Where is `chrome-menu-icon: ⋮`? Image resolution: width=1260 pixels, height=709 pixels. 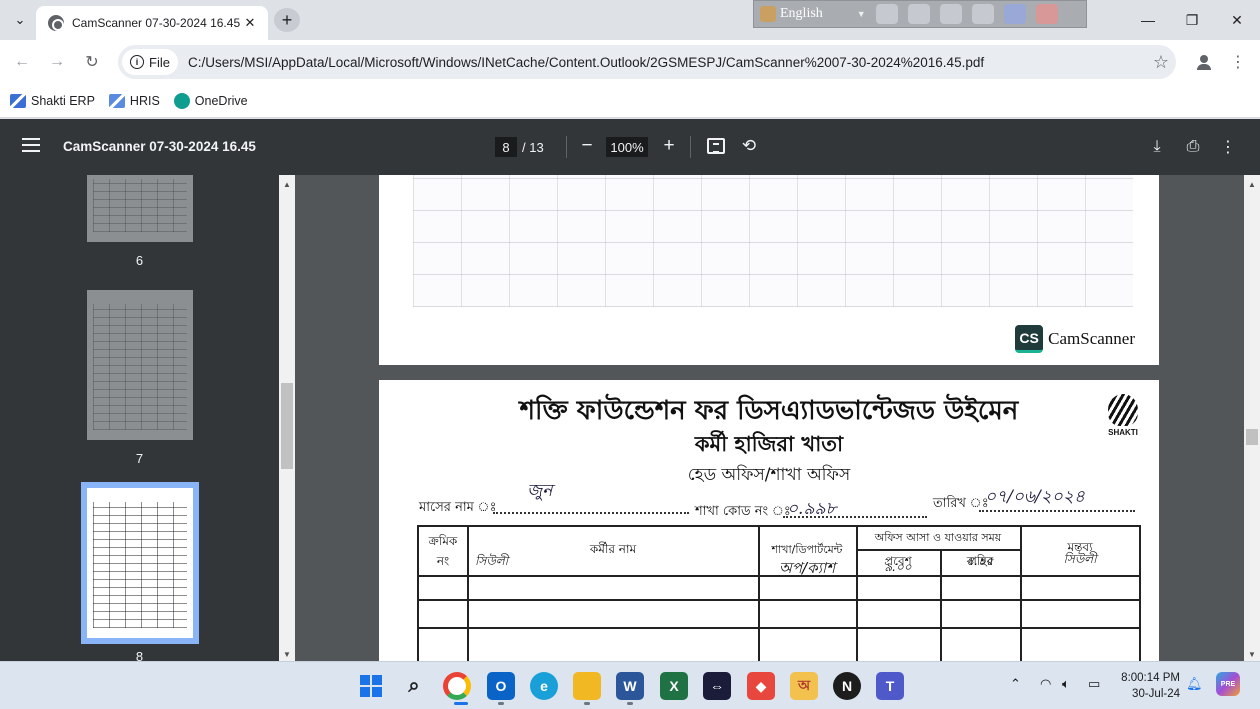
chrome-menu-icon: ⋮ is located at coordinates (1238, 62).